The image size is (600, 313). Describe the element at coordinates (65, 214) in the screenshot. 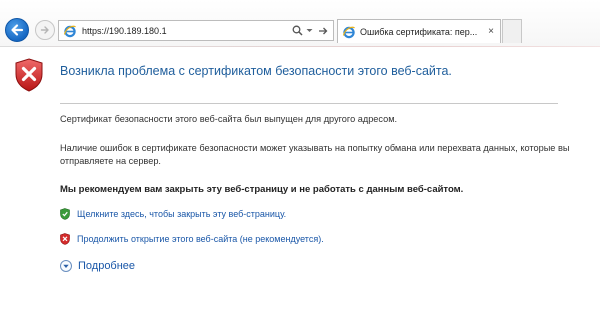

I see `green-shield-icon` at that location.